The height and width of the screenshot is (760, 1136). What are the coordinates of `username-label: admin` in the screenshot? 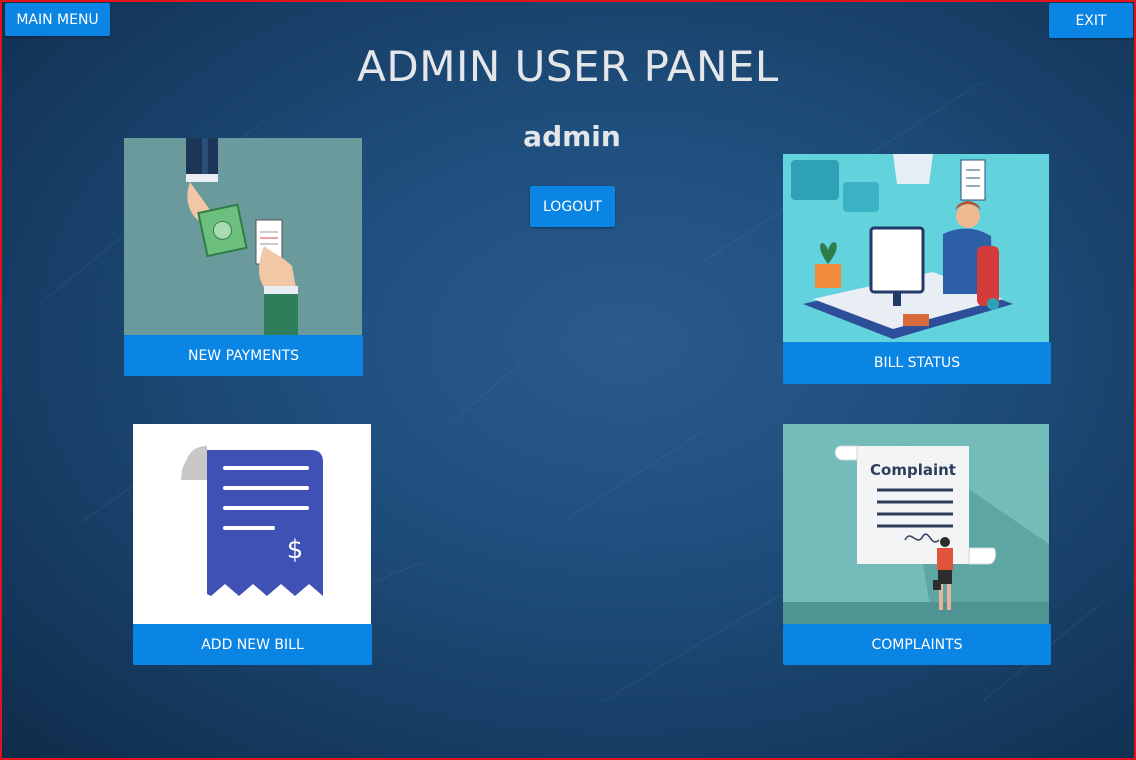 It's located at (572, 136).